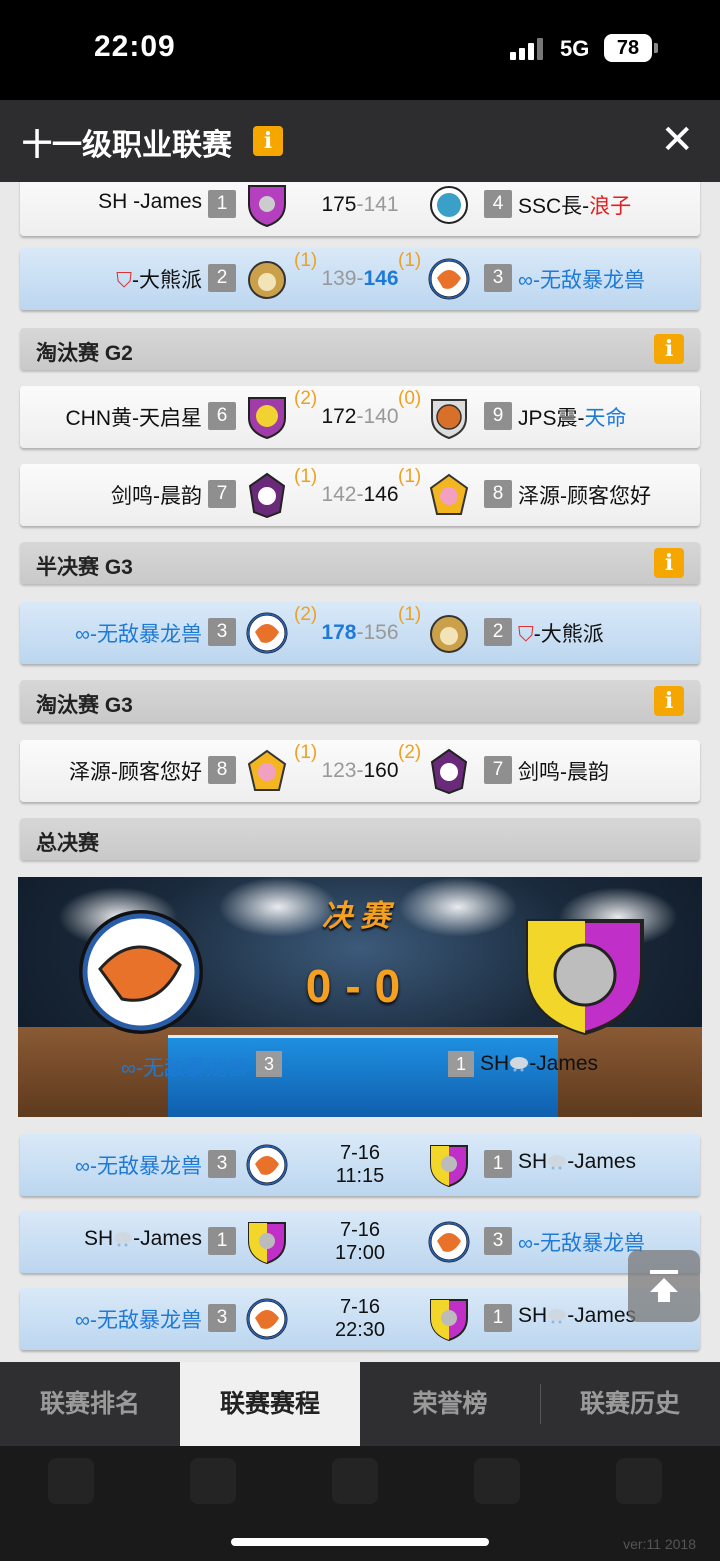 The height and width of the screenshot is (1561, 720). Describe the element at coordinates (630, 1404) in the screenshot. I see `tab-league-history: 联赛历史` at that location.